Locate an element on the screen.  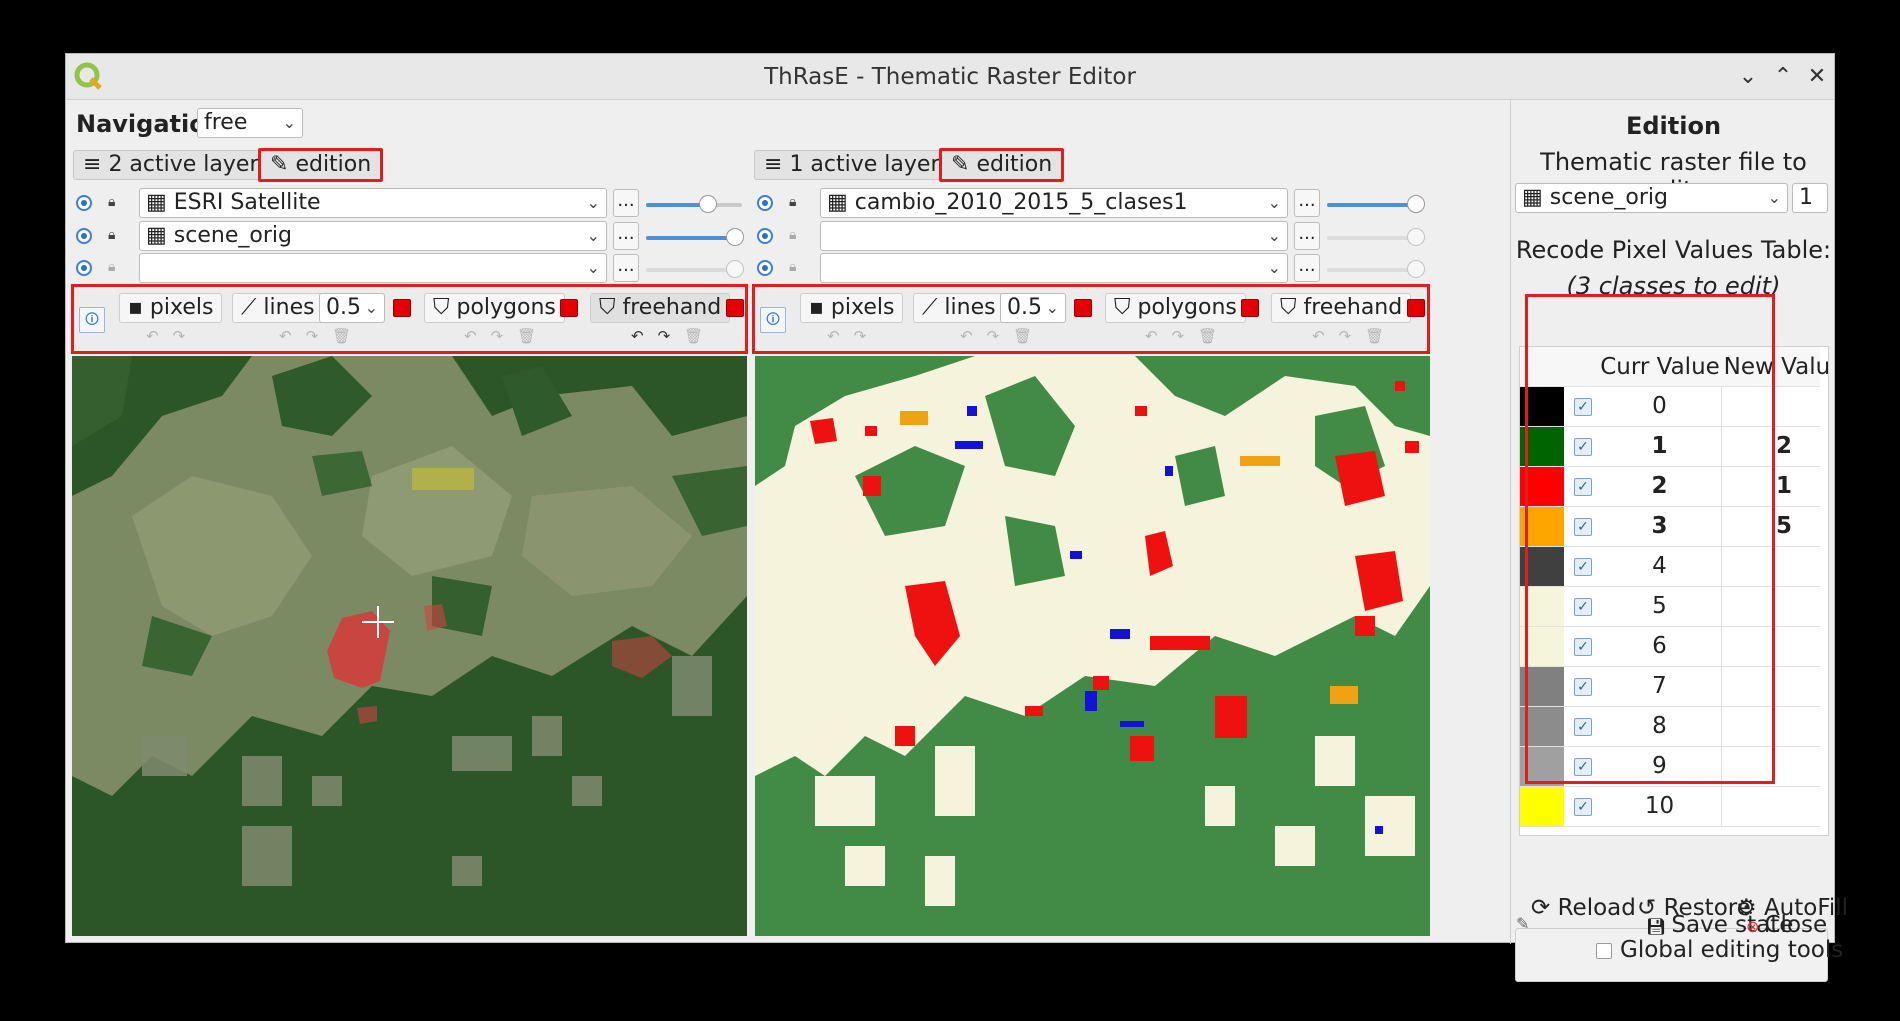
left-lines-color-swatch is located at coordinates (402, 308).